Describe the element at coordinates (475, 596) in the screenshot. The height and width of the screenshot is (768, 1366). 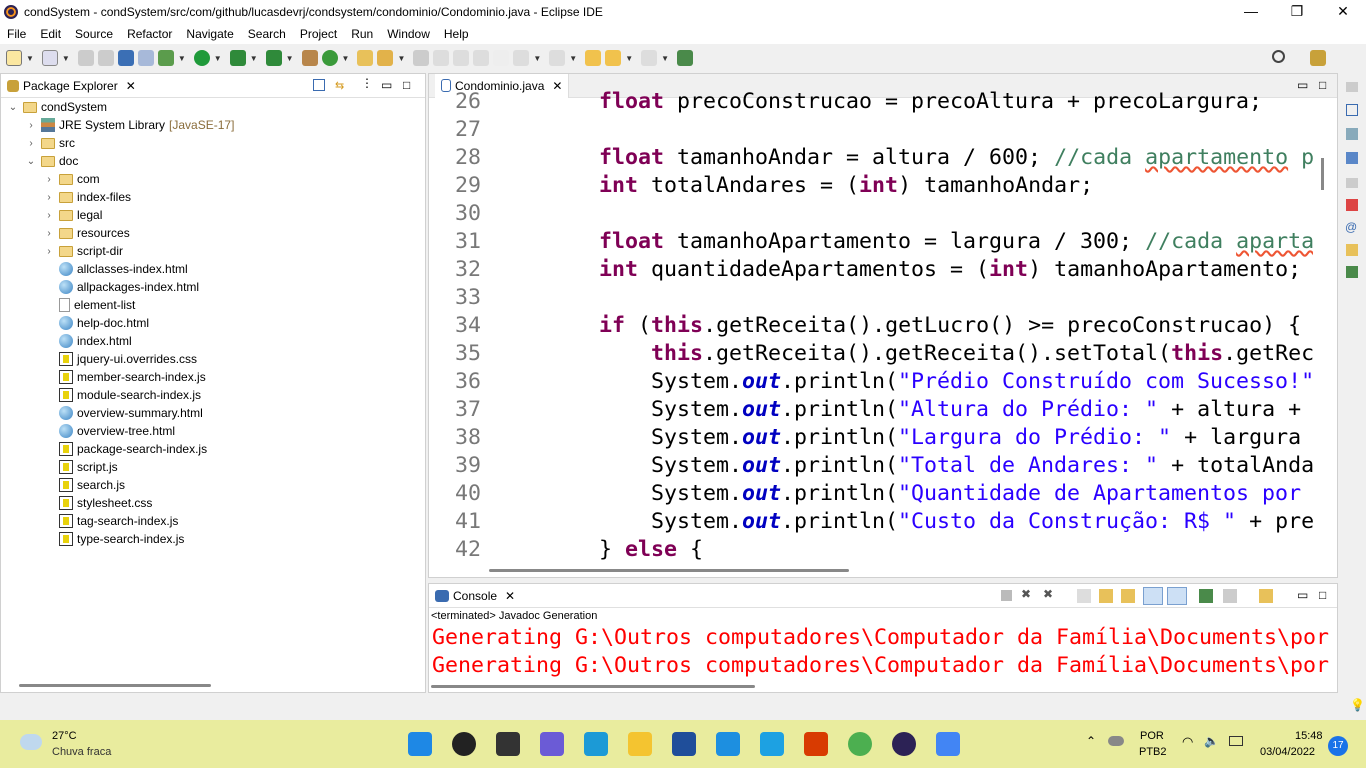
I see `console-title: Console` at that location.